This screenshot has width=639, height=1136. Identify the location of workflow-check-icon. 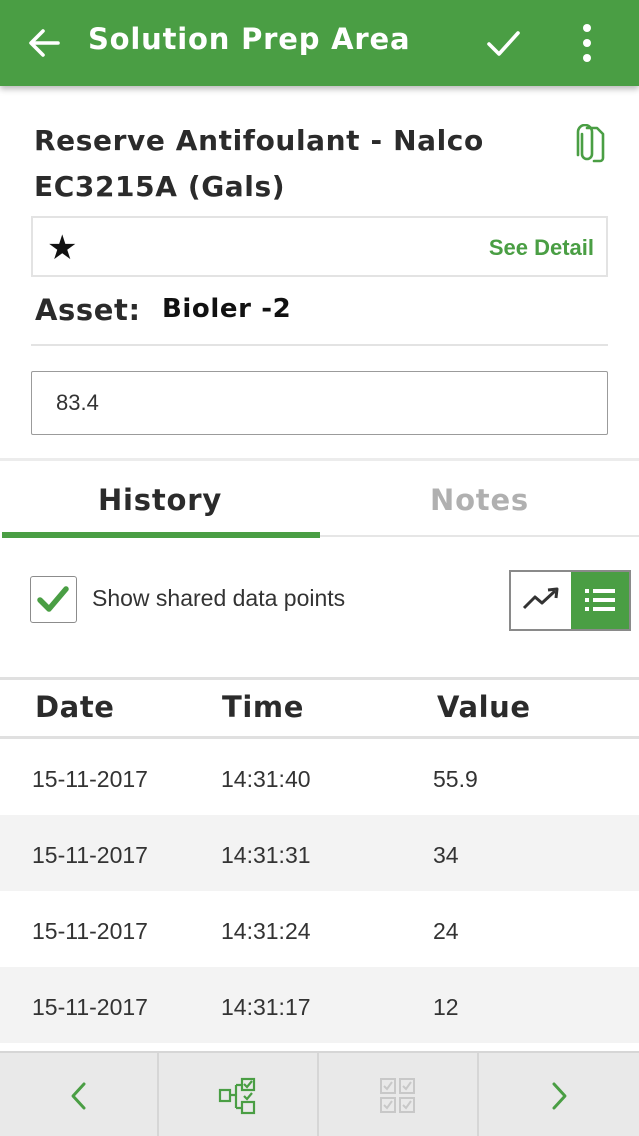
(237, 1095).